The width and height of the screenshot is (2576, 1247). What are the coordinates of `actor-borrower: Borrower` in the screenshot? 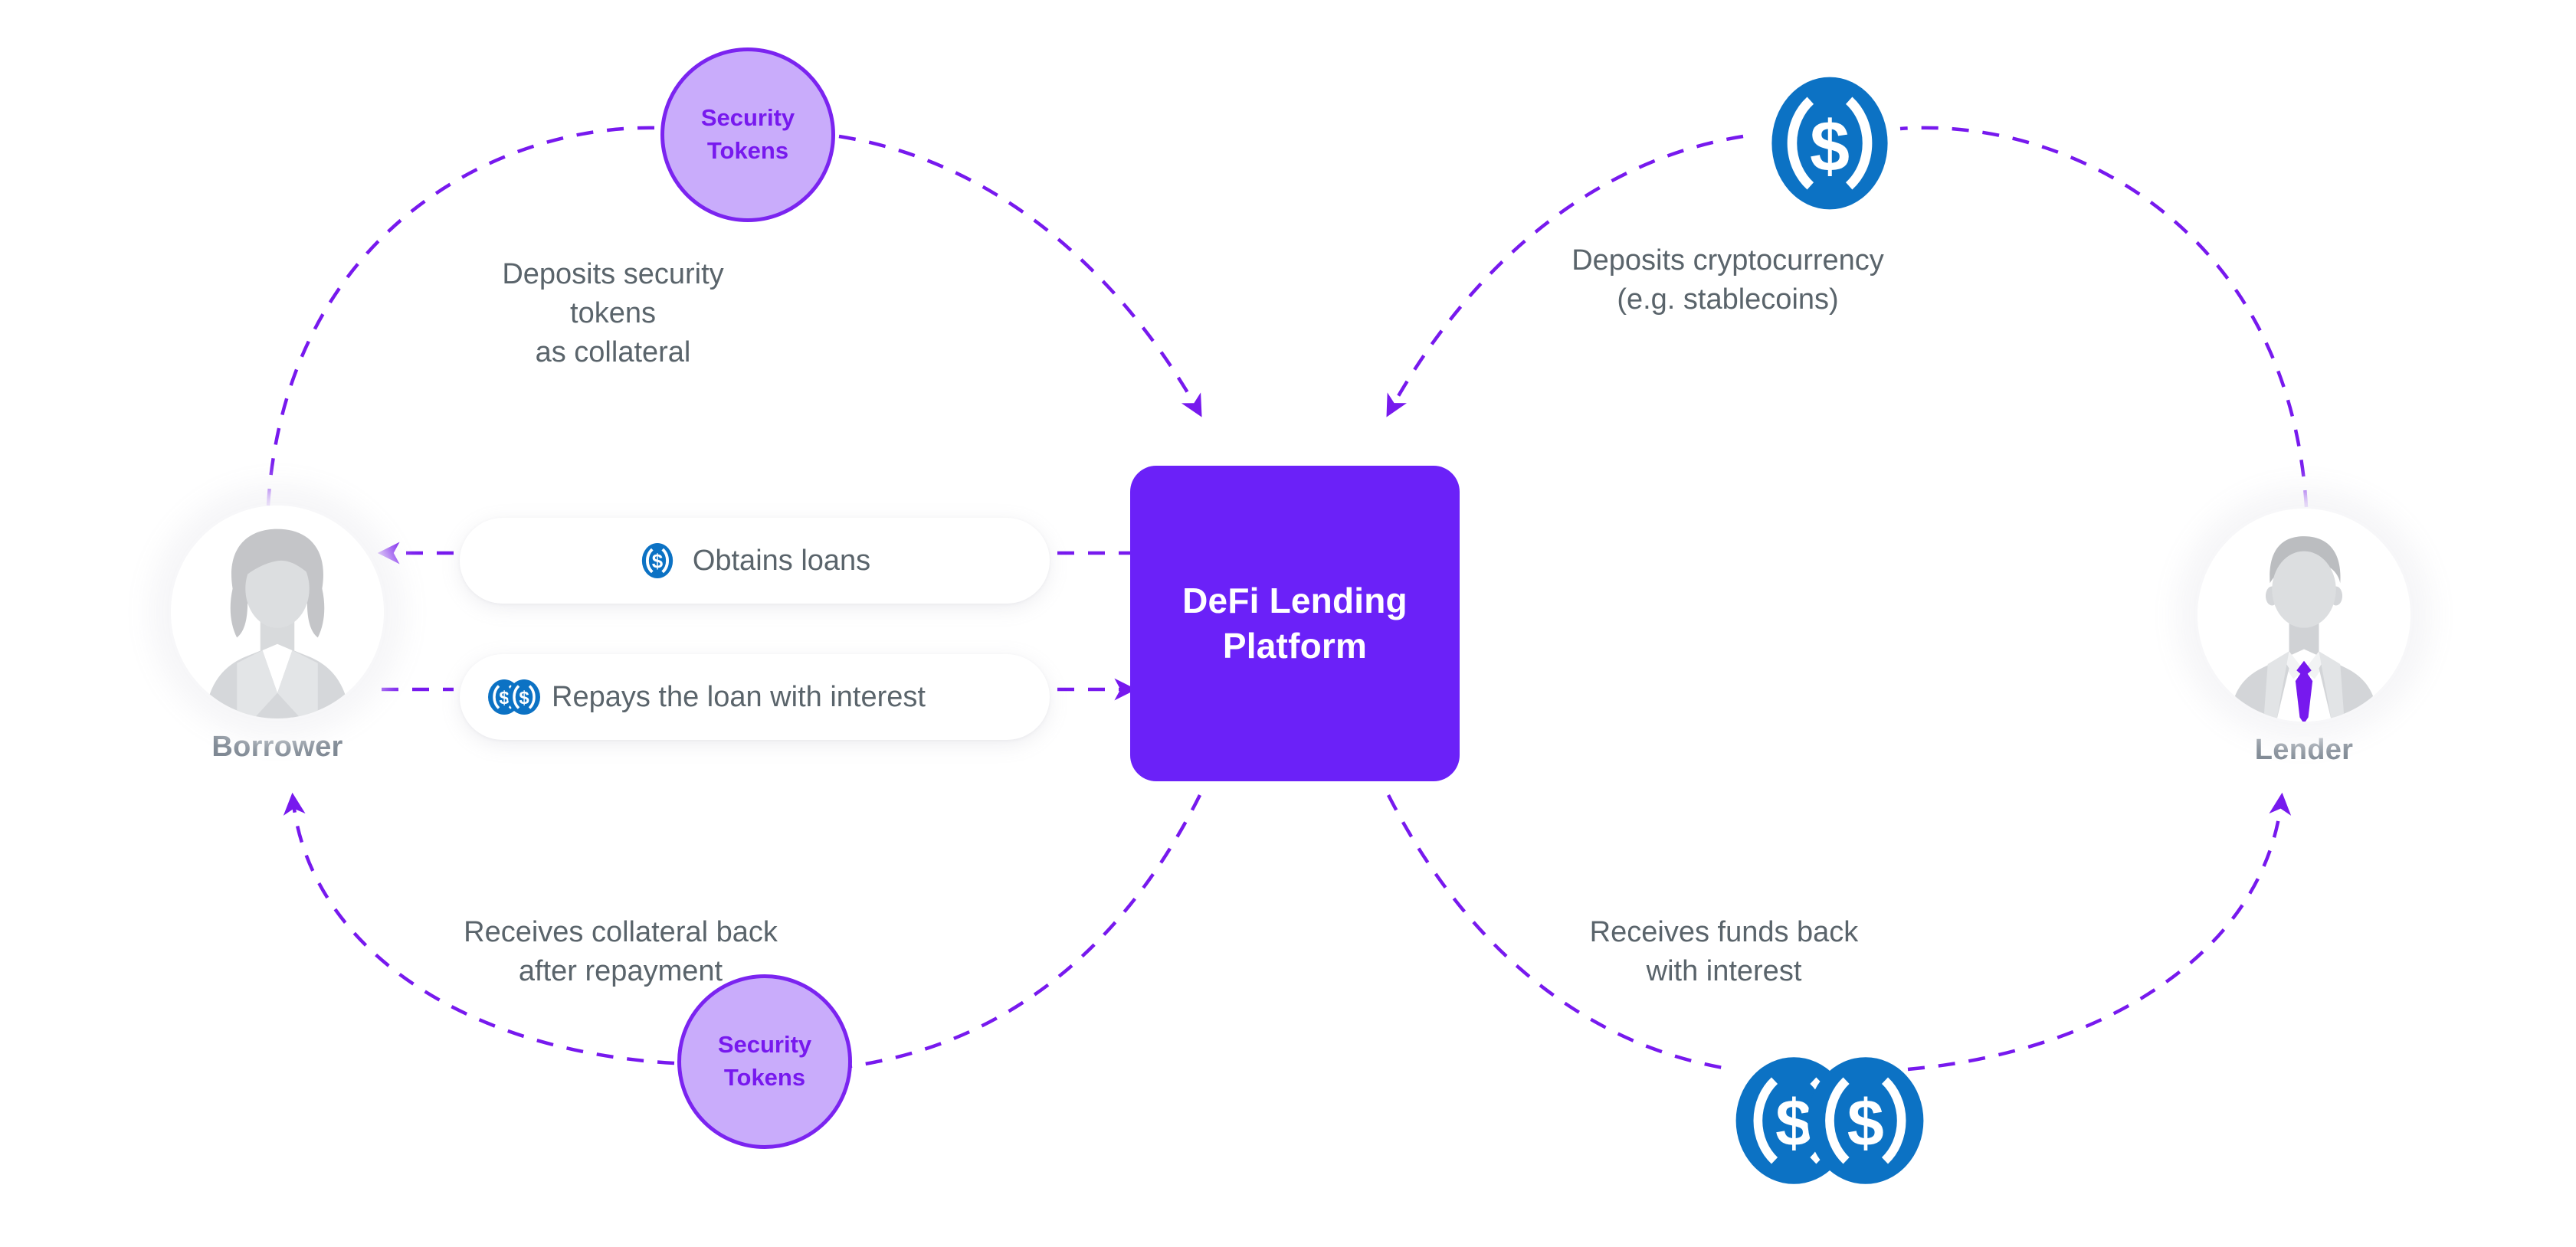 It's located at (277, 635).